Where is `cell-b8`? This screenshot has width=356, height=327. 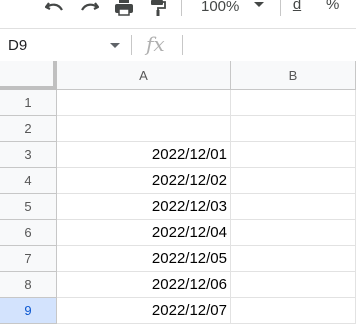 cell-b8 is located at coordinates (293, 285).